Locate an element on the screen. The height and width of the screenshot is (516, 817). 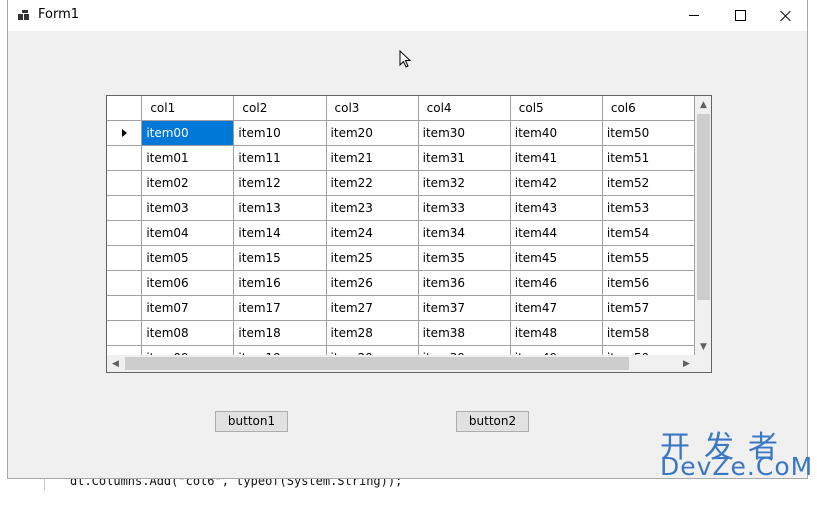
column-header: col4 is located at coordinates (464, 108).